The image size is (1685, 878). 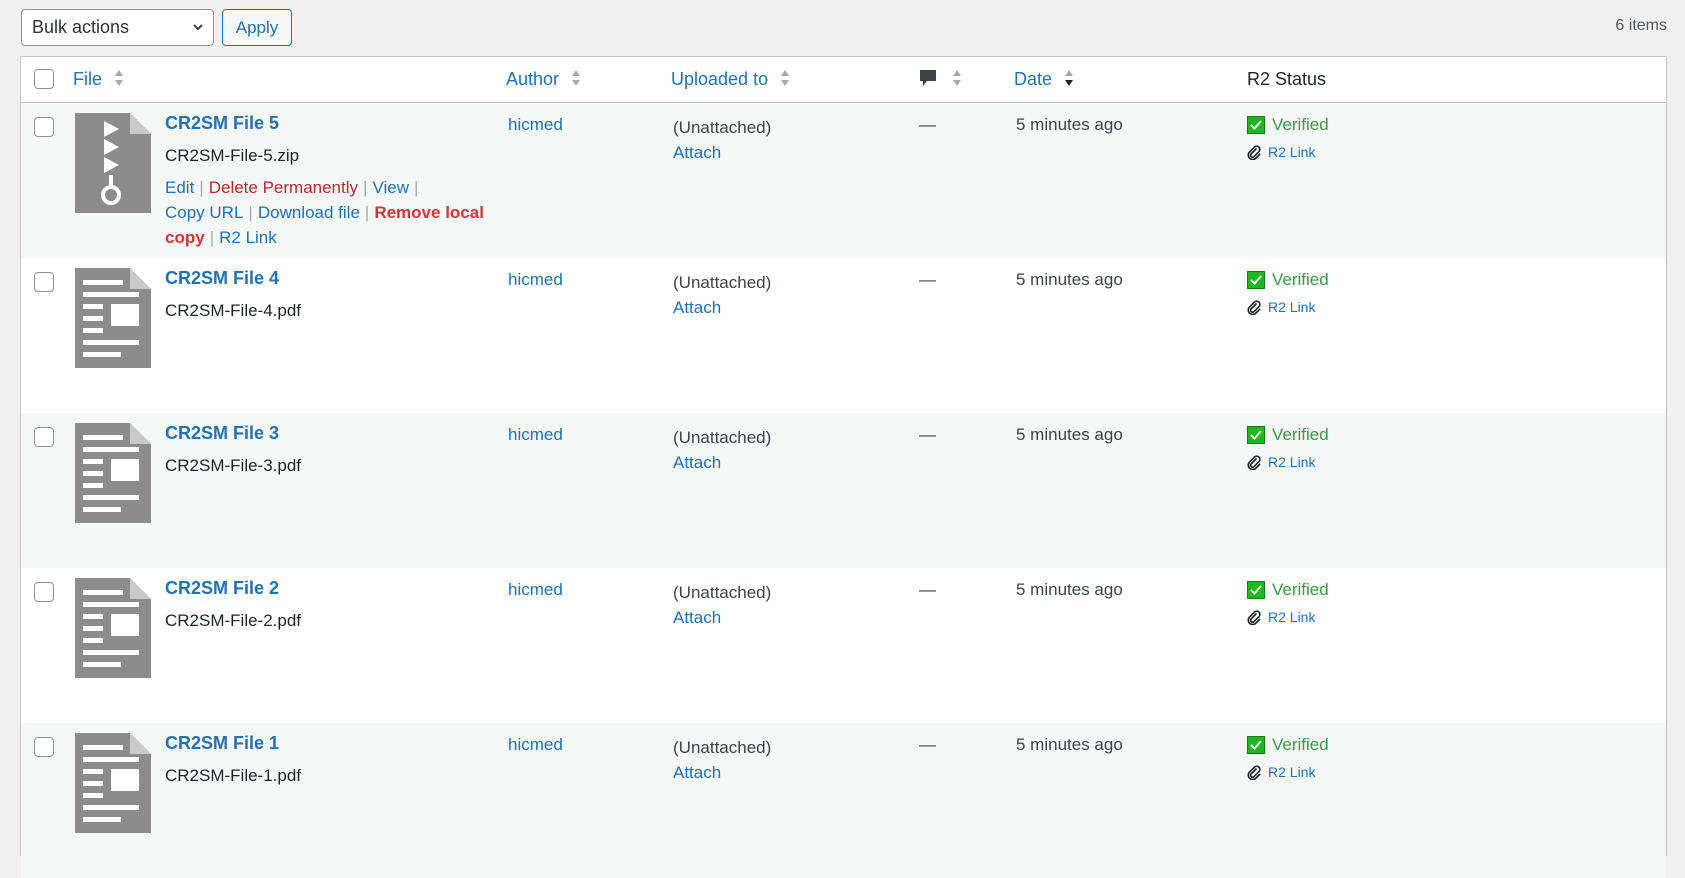 I want to click on delete-permanently-link: Delete Permanently, so click(x=283, y=187).